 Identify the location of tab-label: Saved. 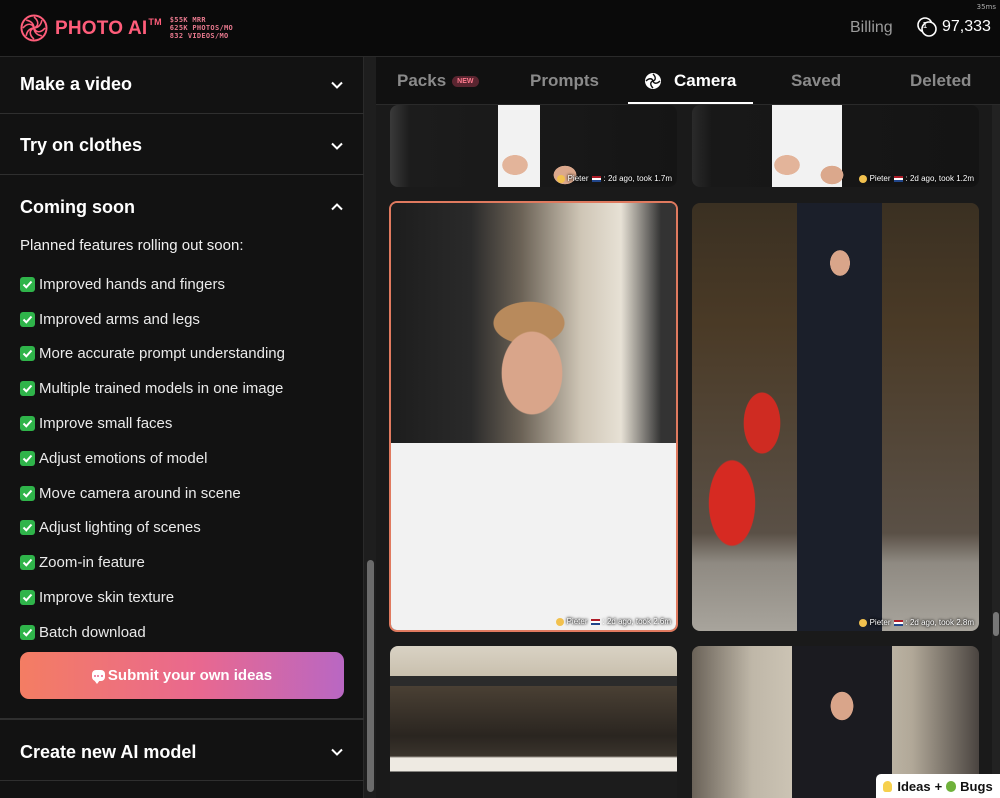
(816, 80).